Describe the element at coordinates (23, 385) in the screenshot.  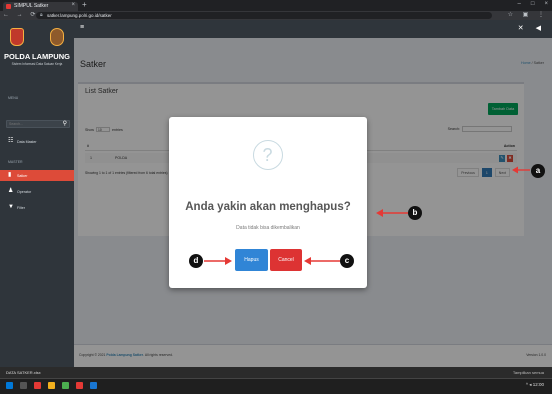
I see `search-app-icon` at that location.